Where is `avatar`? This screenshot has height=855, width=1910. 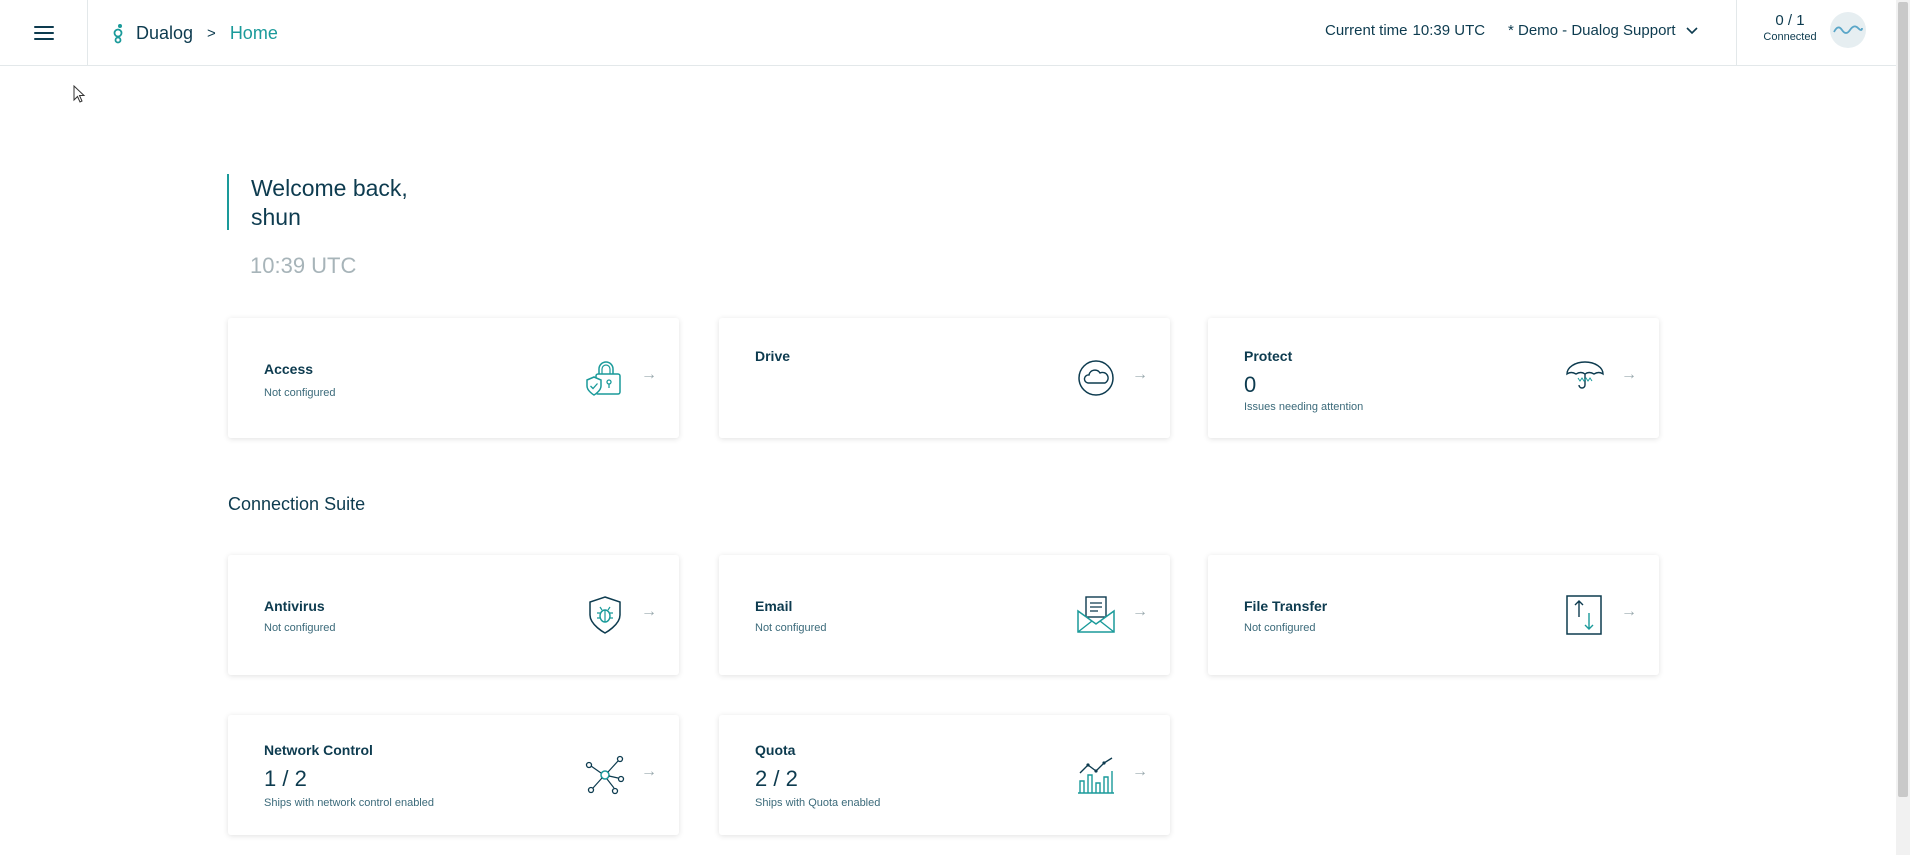 avatar is located at coordinates (1848, 30).